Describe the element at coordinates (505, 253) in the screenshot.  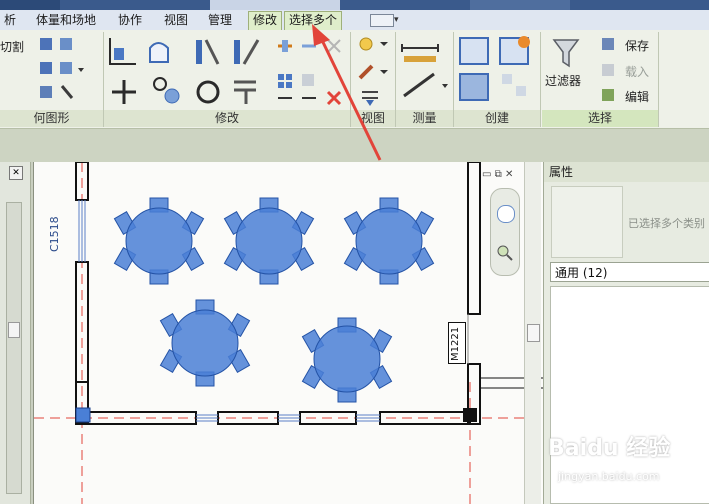
I see `zoom-icon` at that location.